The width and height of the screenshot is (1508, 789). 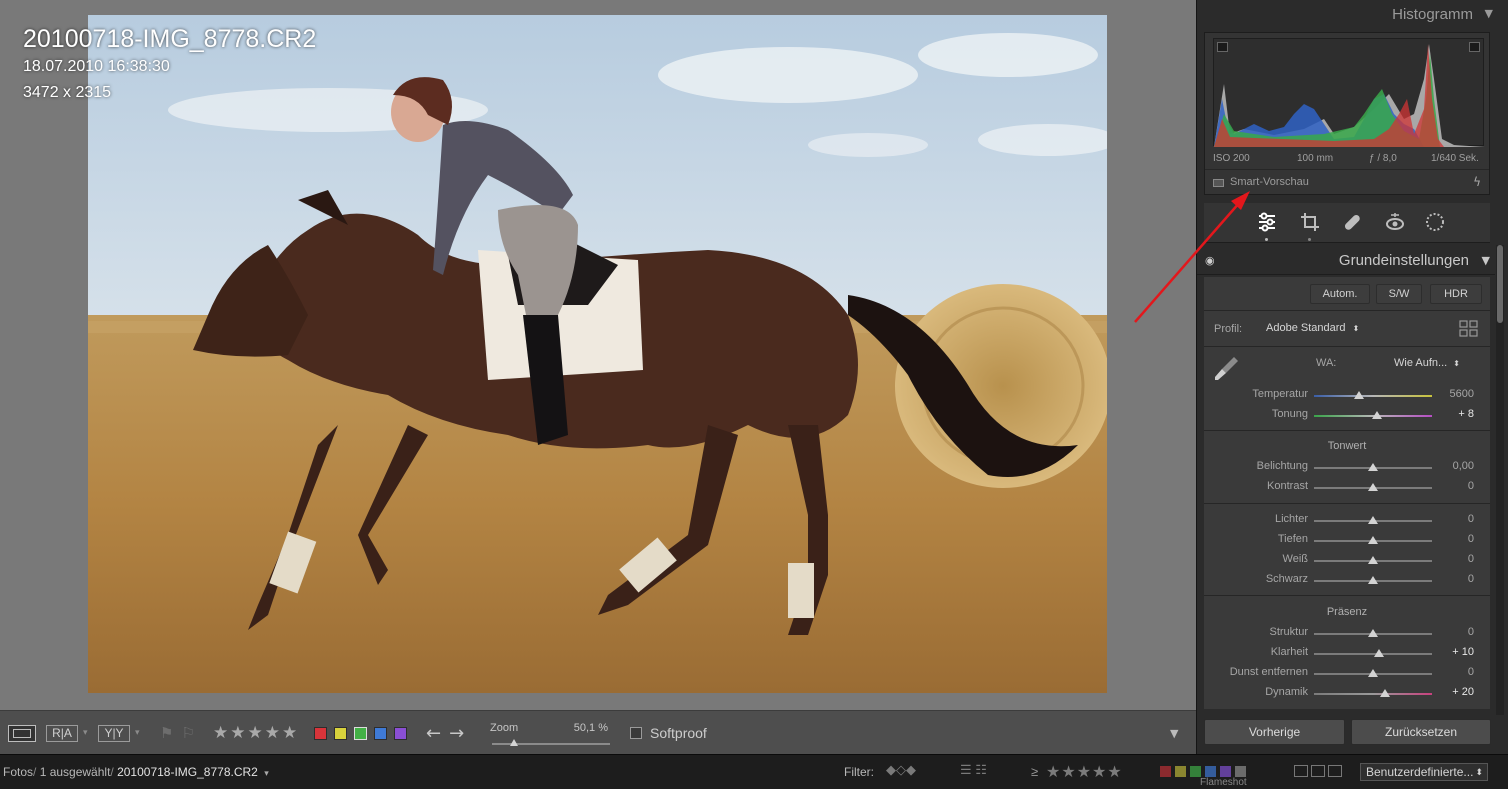 What do you see at coordinates (1444, 466) in the screenshot?
I see `slider-value: 0,00` at bounding box center [1444, 466].